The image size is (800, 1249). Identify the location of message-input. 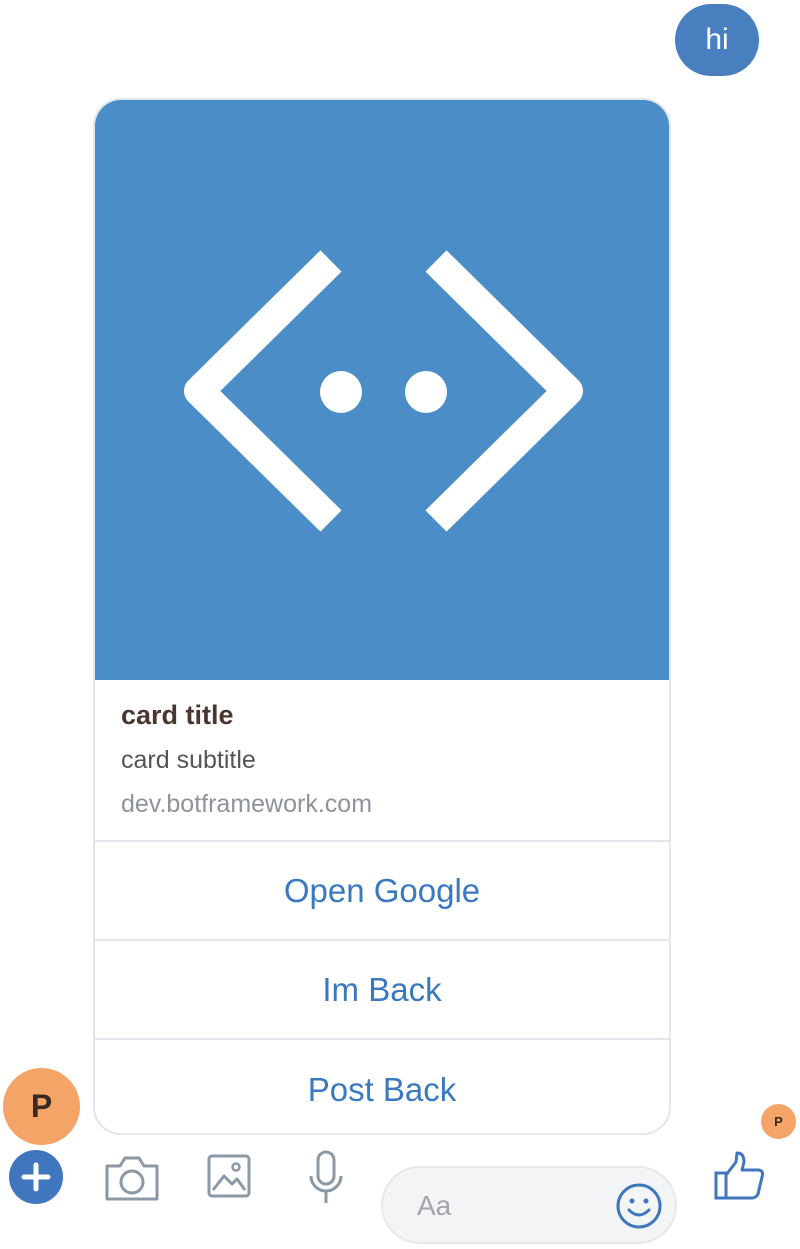
(512, 1206).